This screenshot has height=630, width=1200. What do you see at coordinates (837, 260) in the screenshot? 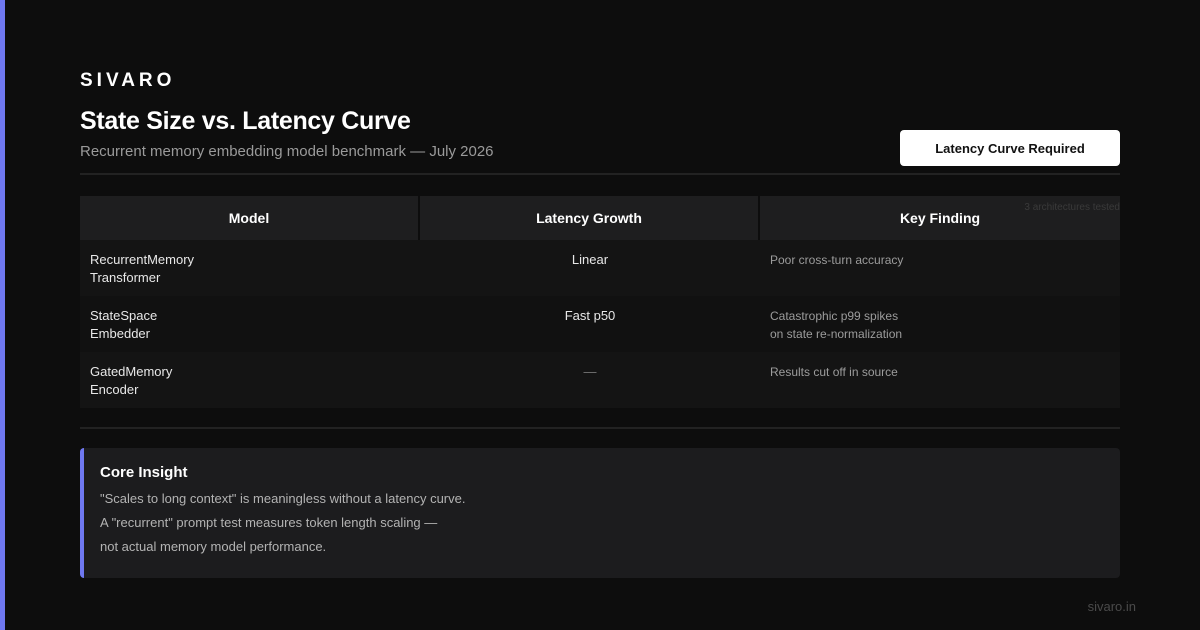
I see `finding-line: Poor cross-turn accuracy` at bounding box center [837, 260].